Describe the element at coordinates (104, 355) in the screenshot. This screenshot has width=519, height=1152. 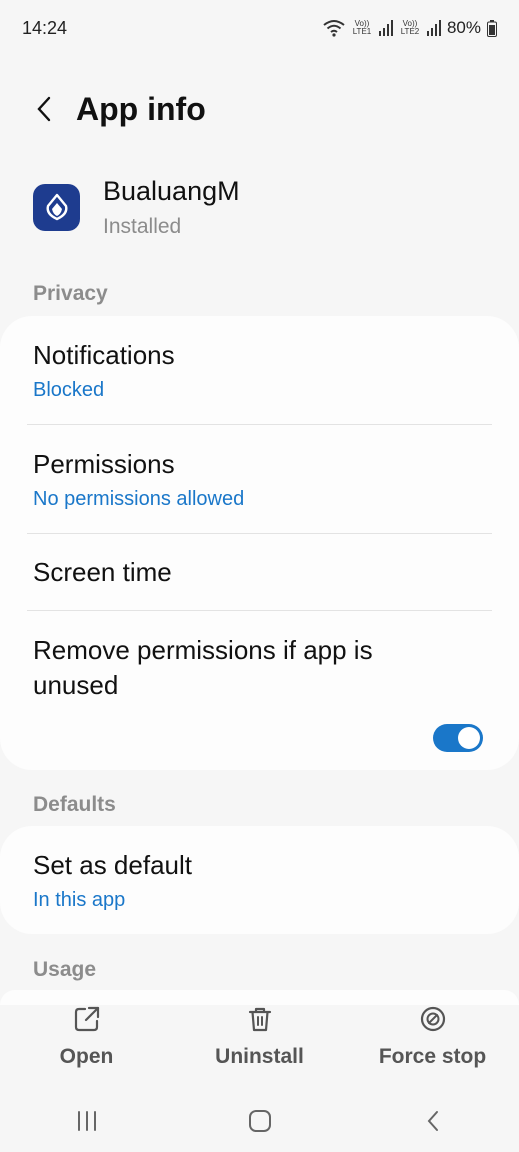
I see `notifications-title: Notifications` at that location.